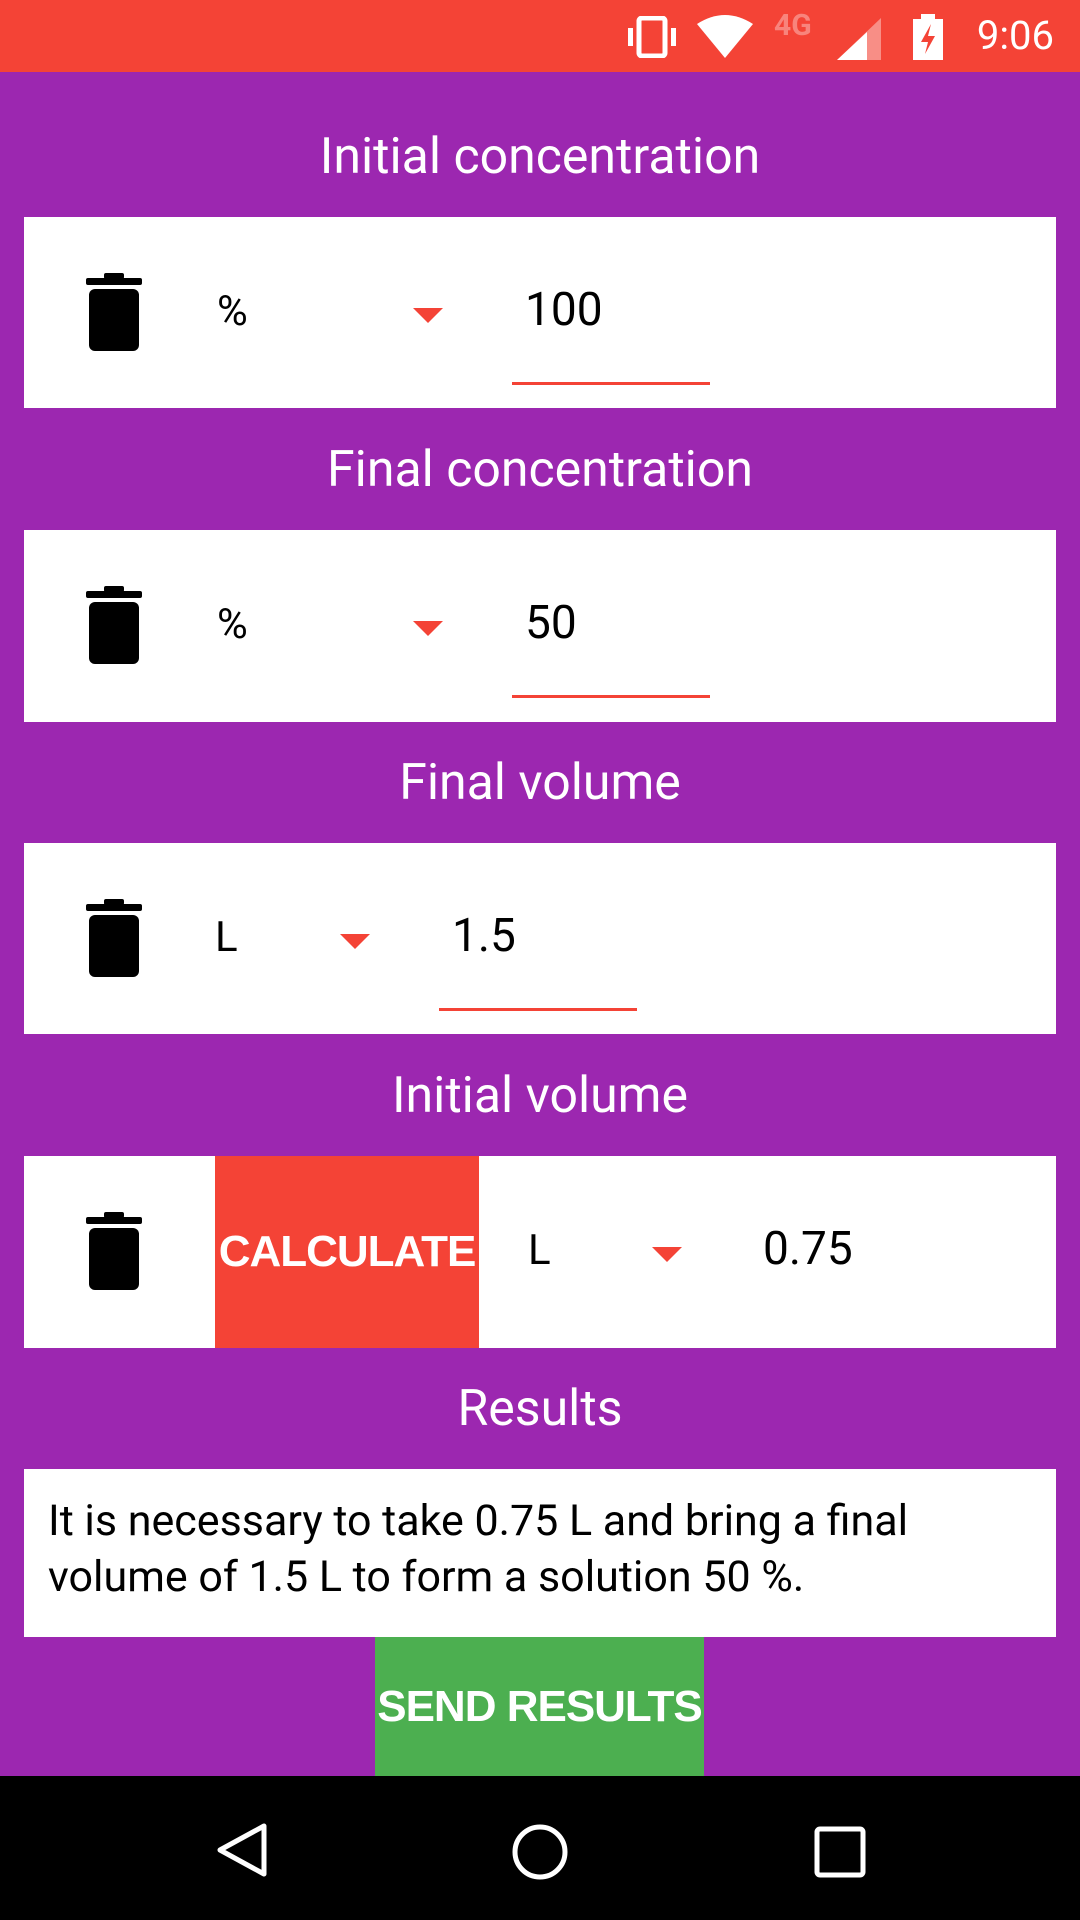 The width and height of the screenshot is (1080, 1920). What do you see at coordinates (540, 36) in the screenshot?
I see `status-bar: 4G 9:06` at bounding box center [540, 36].